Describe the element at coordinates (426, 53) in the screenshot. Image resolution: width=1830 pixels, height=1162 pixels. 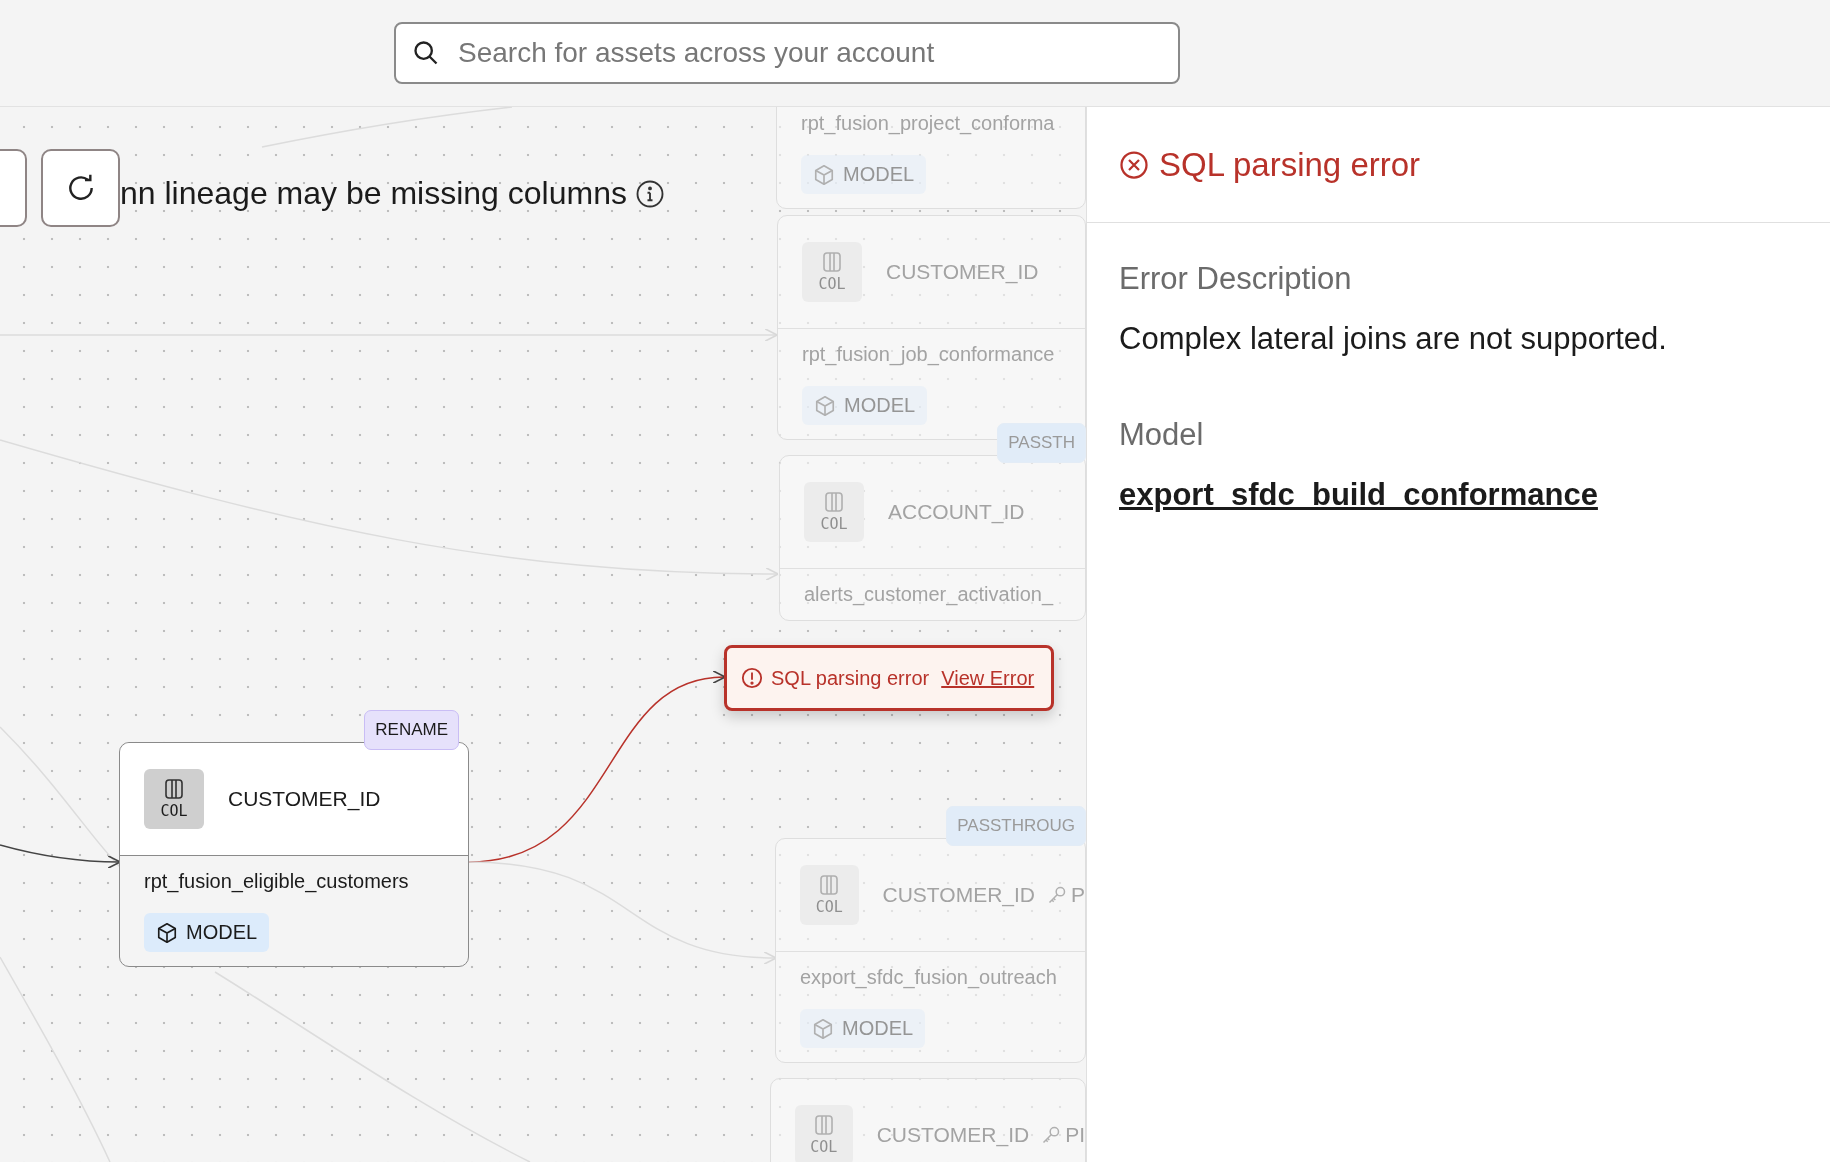
I see `search-icon` at that location.